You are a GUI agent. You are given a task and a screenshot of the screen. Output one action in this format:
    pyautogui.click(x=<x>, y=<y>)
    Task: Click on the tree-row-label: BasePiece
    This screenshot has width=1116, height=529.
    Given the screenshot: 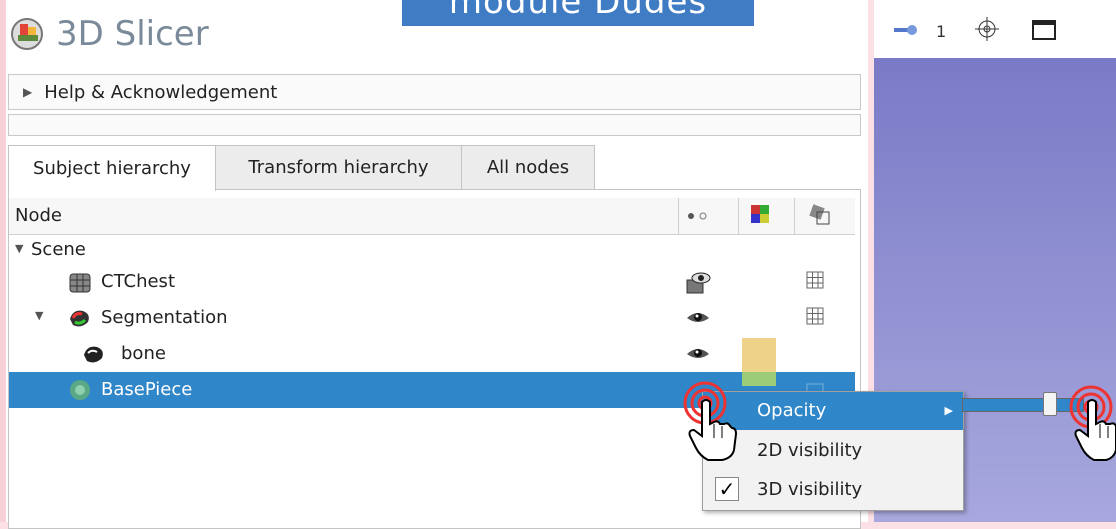 What is the action you would take?
    pyautogui.click(x=147, y=389)
    